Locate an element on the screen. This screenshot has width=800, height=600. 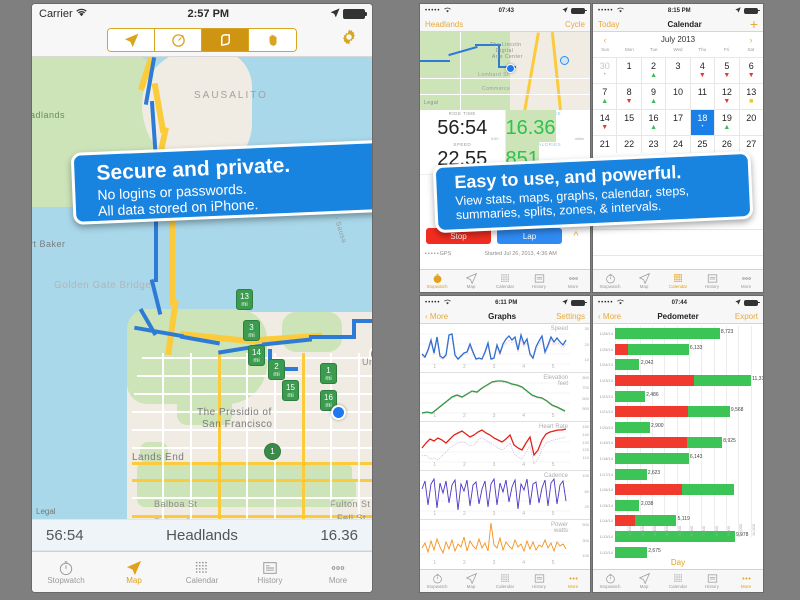
nav-activity-cycle: Cycle is located at coordinates (575, 24).